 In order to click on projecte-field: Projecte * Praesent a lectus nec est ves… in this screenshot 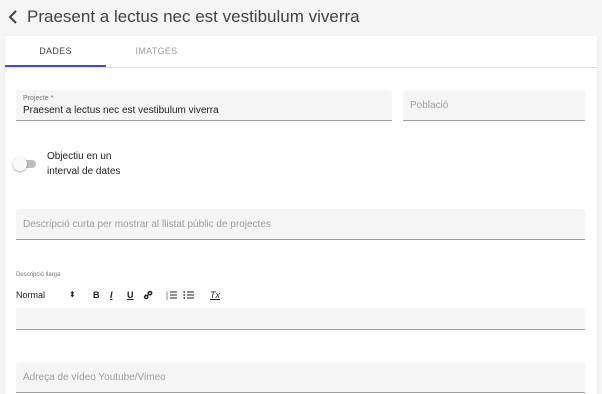, I will do `click(204, 105)`.